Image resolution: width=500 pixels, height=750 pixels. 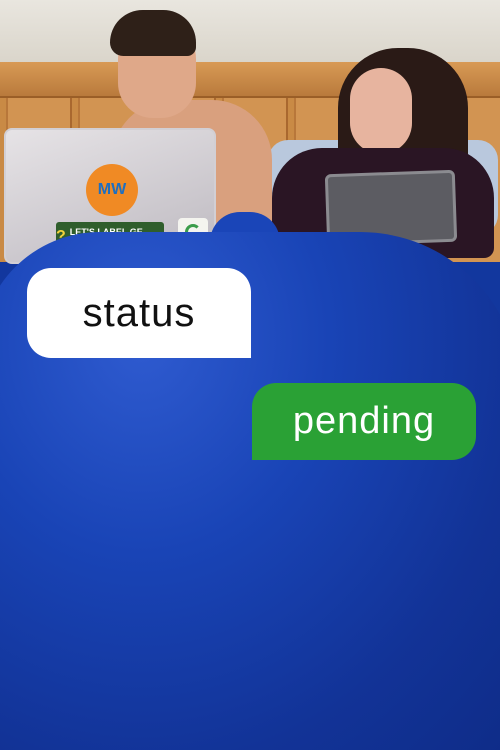 I want to click on mw-sticker-text: MW, so click(x=112, y=189).